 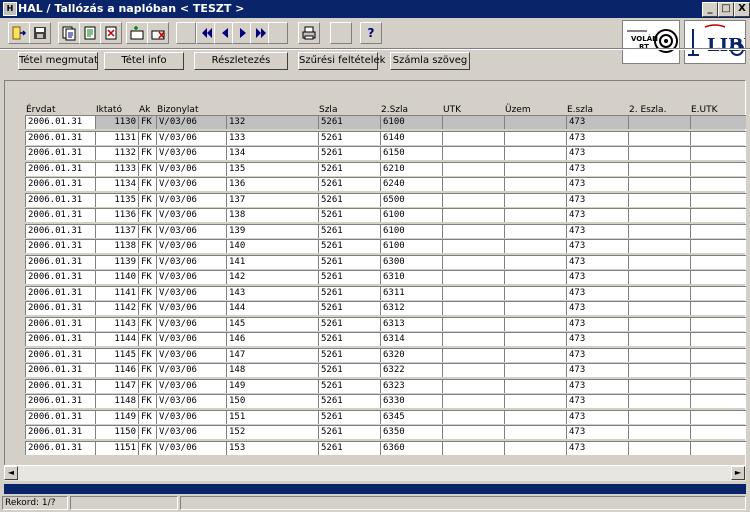 I want to click on table-cell: 1135, so click(x=116, y=200).